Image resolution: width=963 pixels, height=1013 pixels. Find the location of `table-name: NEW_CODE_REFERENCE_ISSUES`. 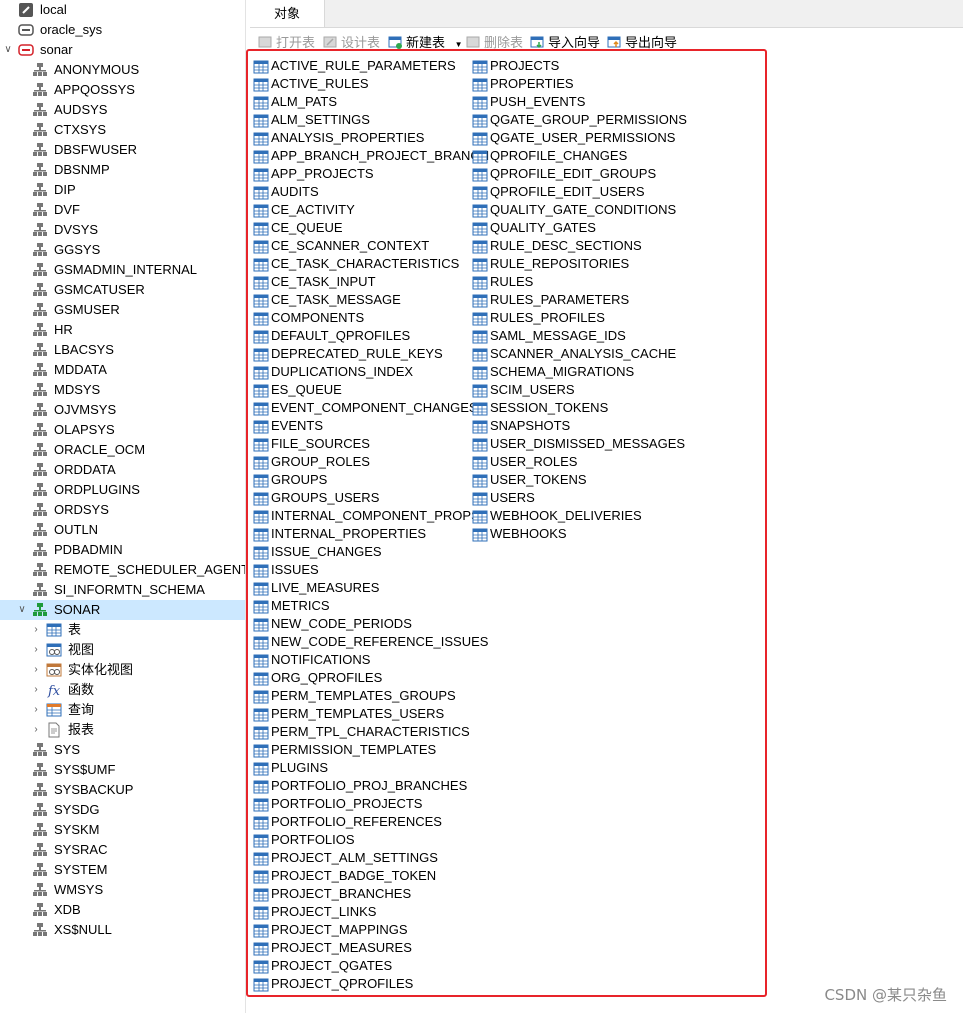

table-name: NEW_CODE_REFERENCE_ISSUES is located at coordinates (380, 641).